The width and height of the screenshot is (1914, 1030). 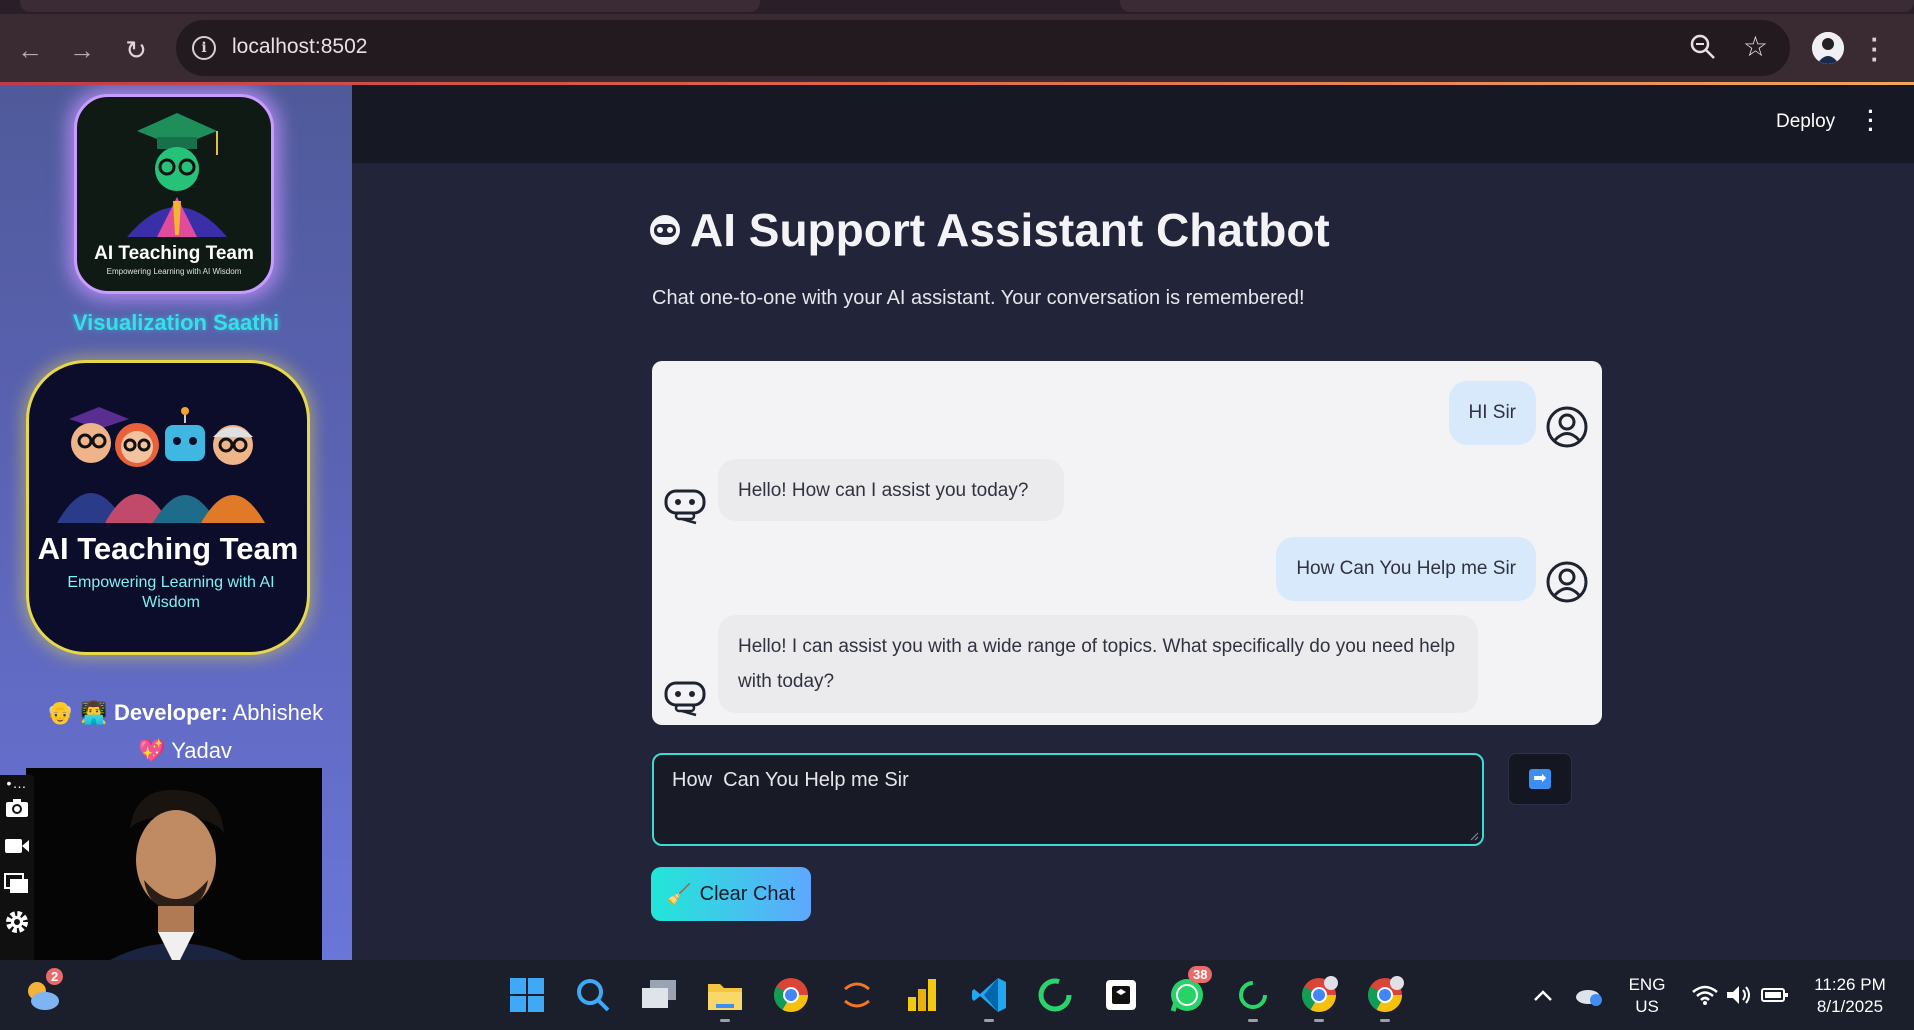 I want to click on banner-title: AI Teaching Team, so click(x=168, y=548).